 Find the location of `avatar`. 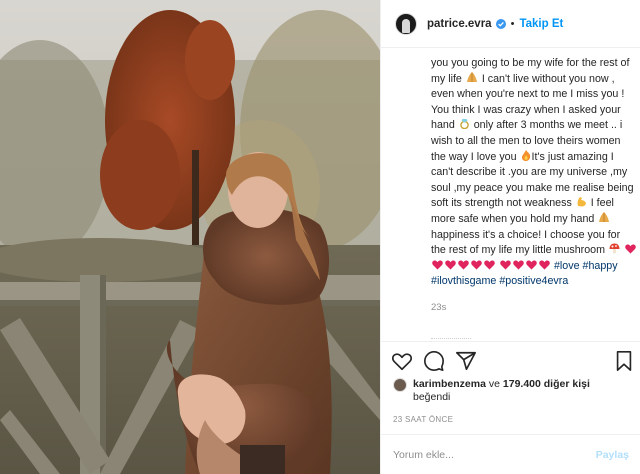

avatar is located at coordinates (406, 23).